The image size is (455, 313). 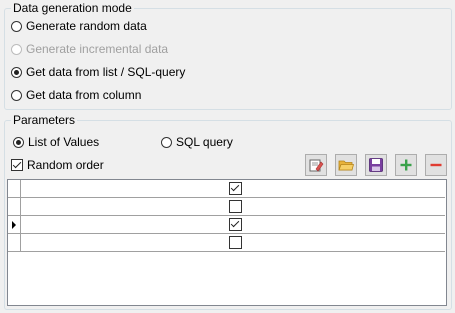 I want to click on radio-label: Generate random data, so click(x=86, y=26).